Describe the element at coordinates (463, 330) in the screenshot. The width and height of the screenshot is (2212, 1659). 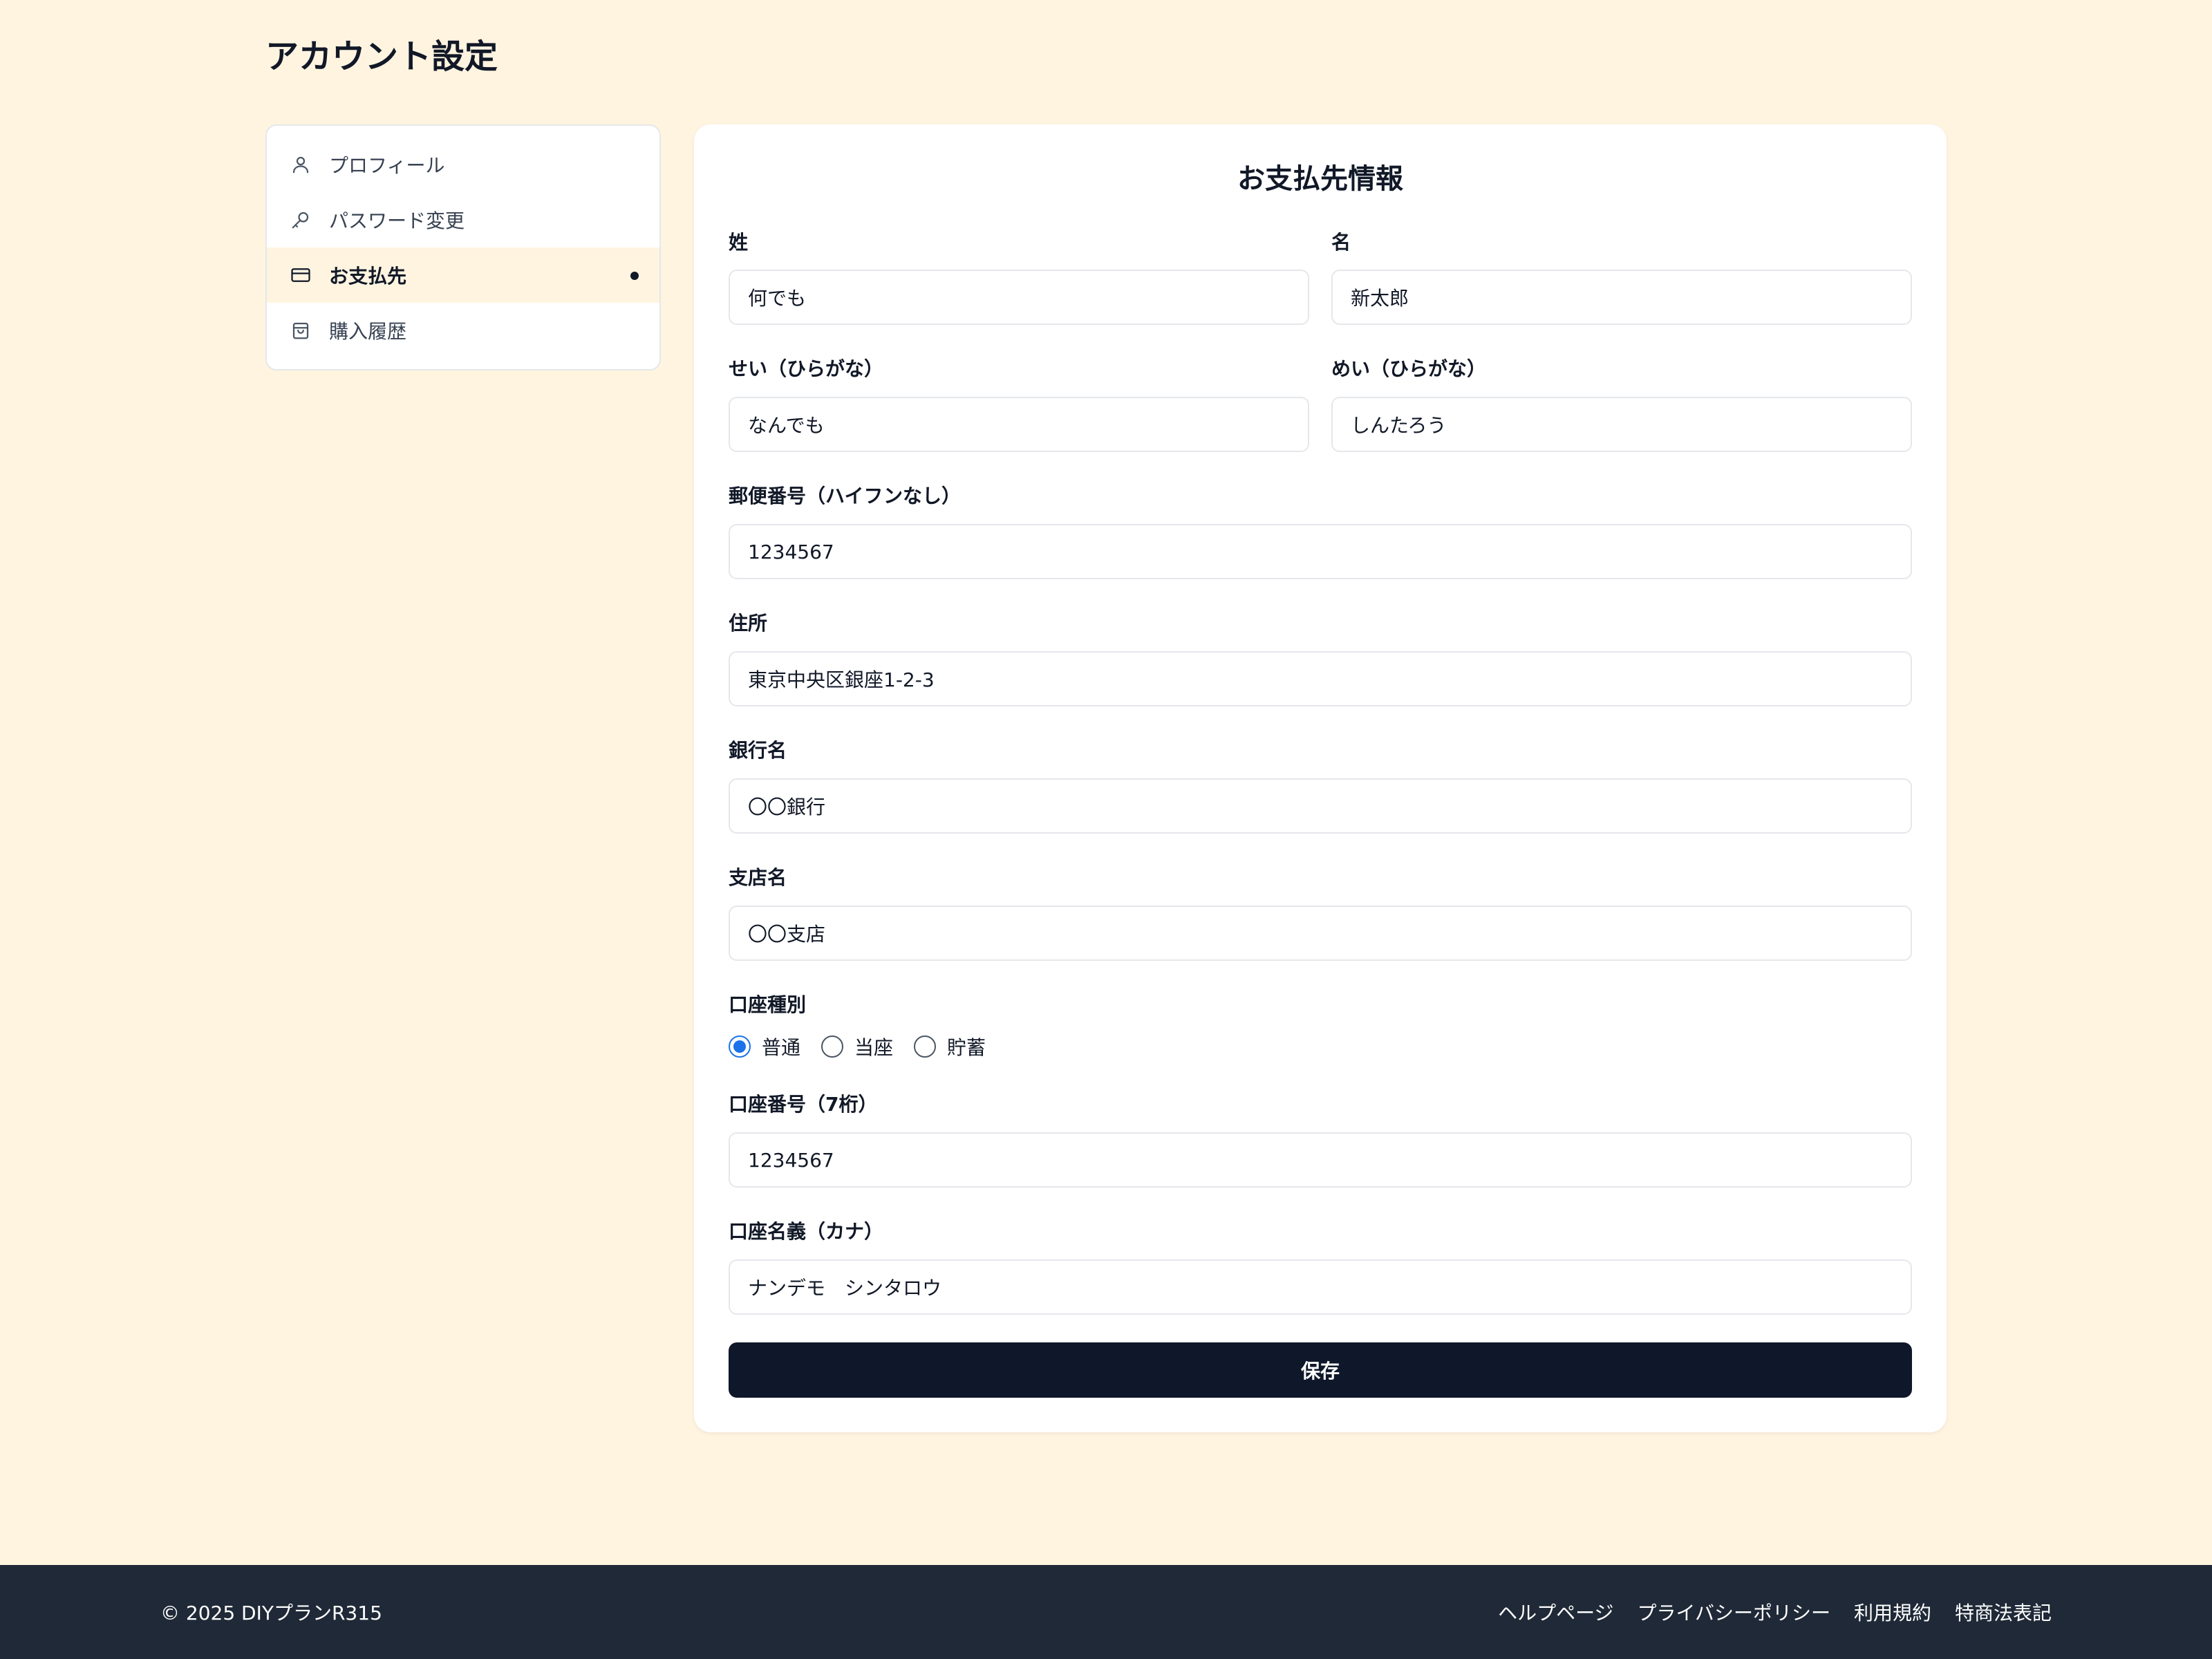
I see `sidebar-item-purchase-history: 購入履歴` at that location.